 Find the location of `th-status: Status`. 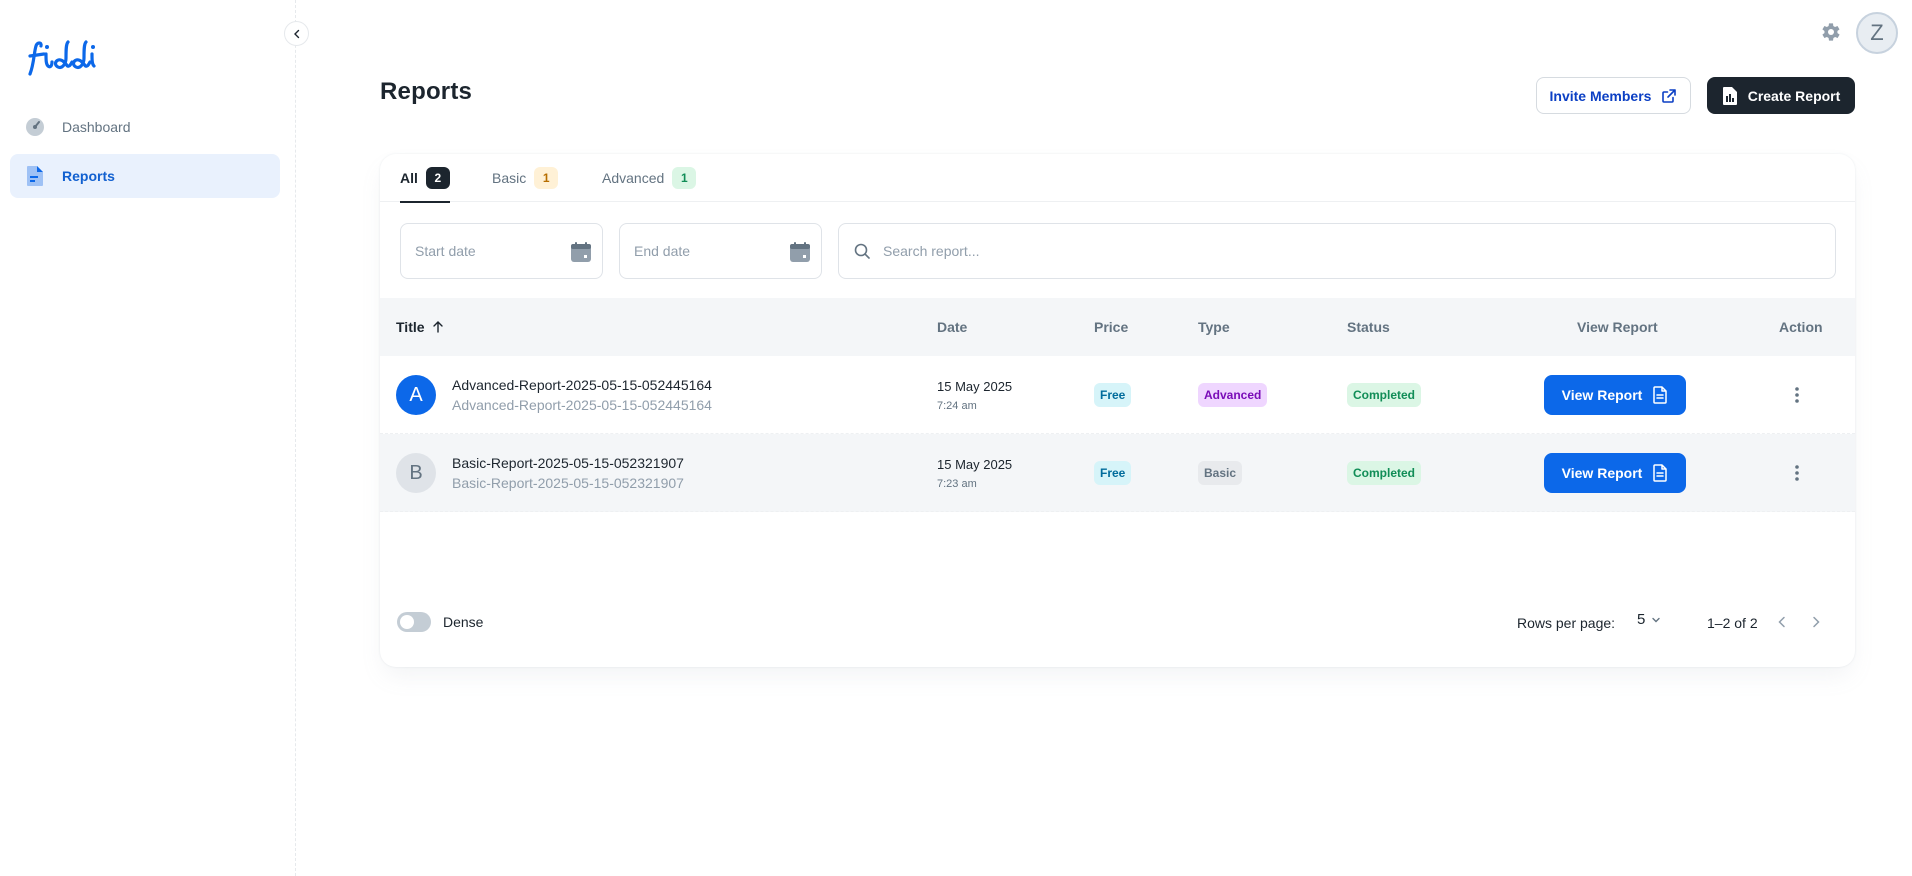

th-status: Status is located at coordinates (1368, 327).